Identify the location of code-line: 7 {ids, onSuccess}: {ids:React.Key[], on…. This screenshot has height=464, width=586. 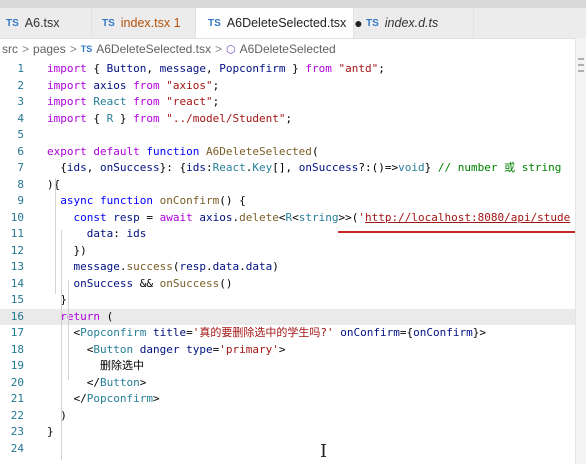
(288, 168).